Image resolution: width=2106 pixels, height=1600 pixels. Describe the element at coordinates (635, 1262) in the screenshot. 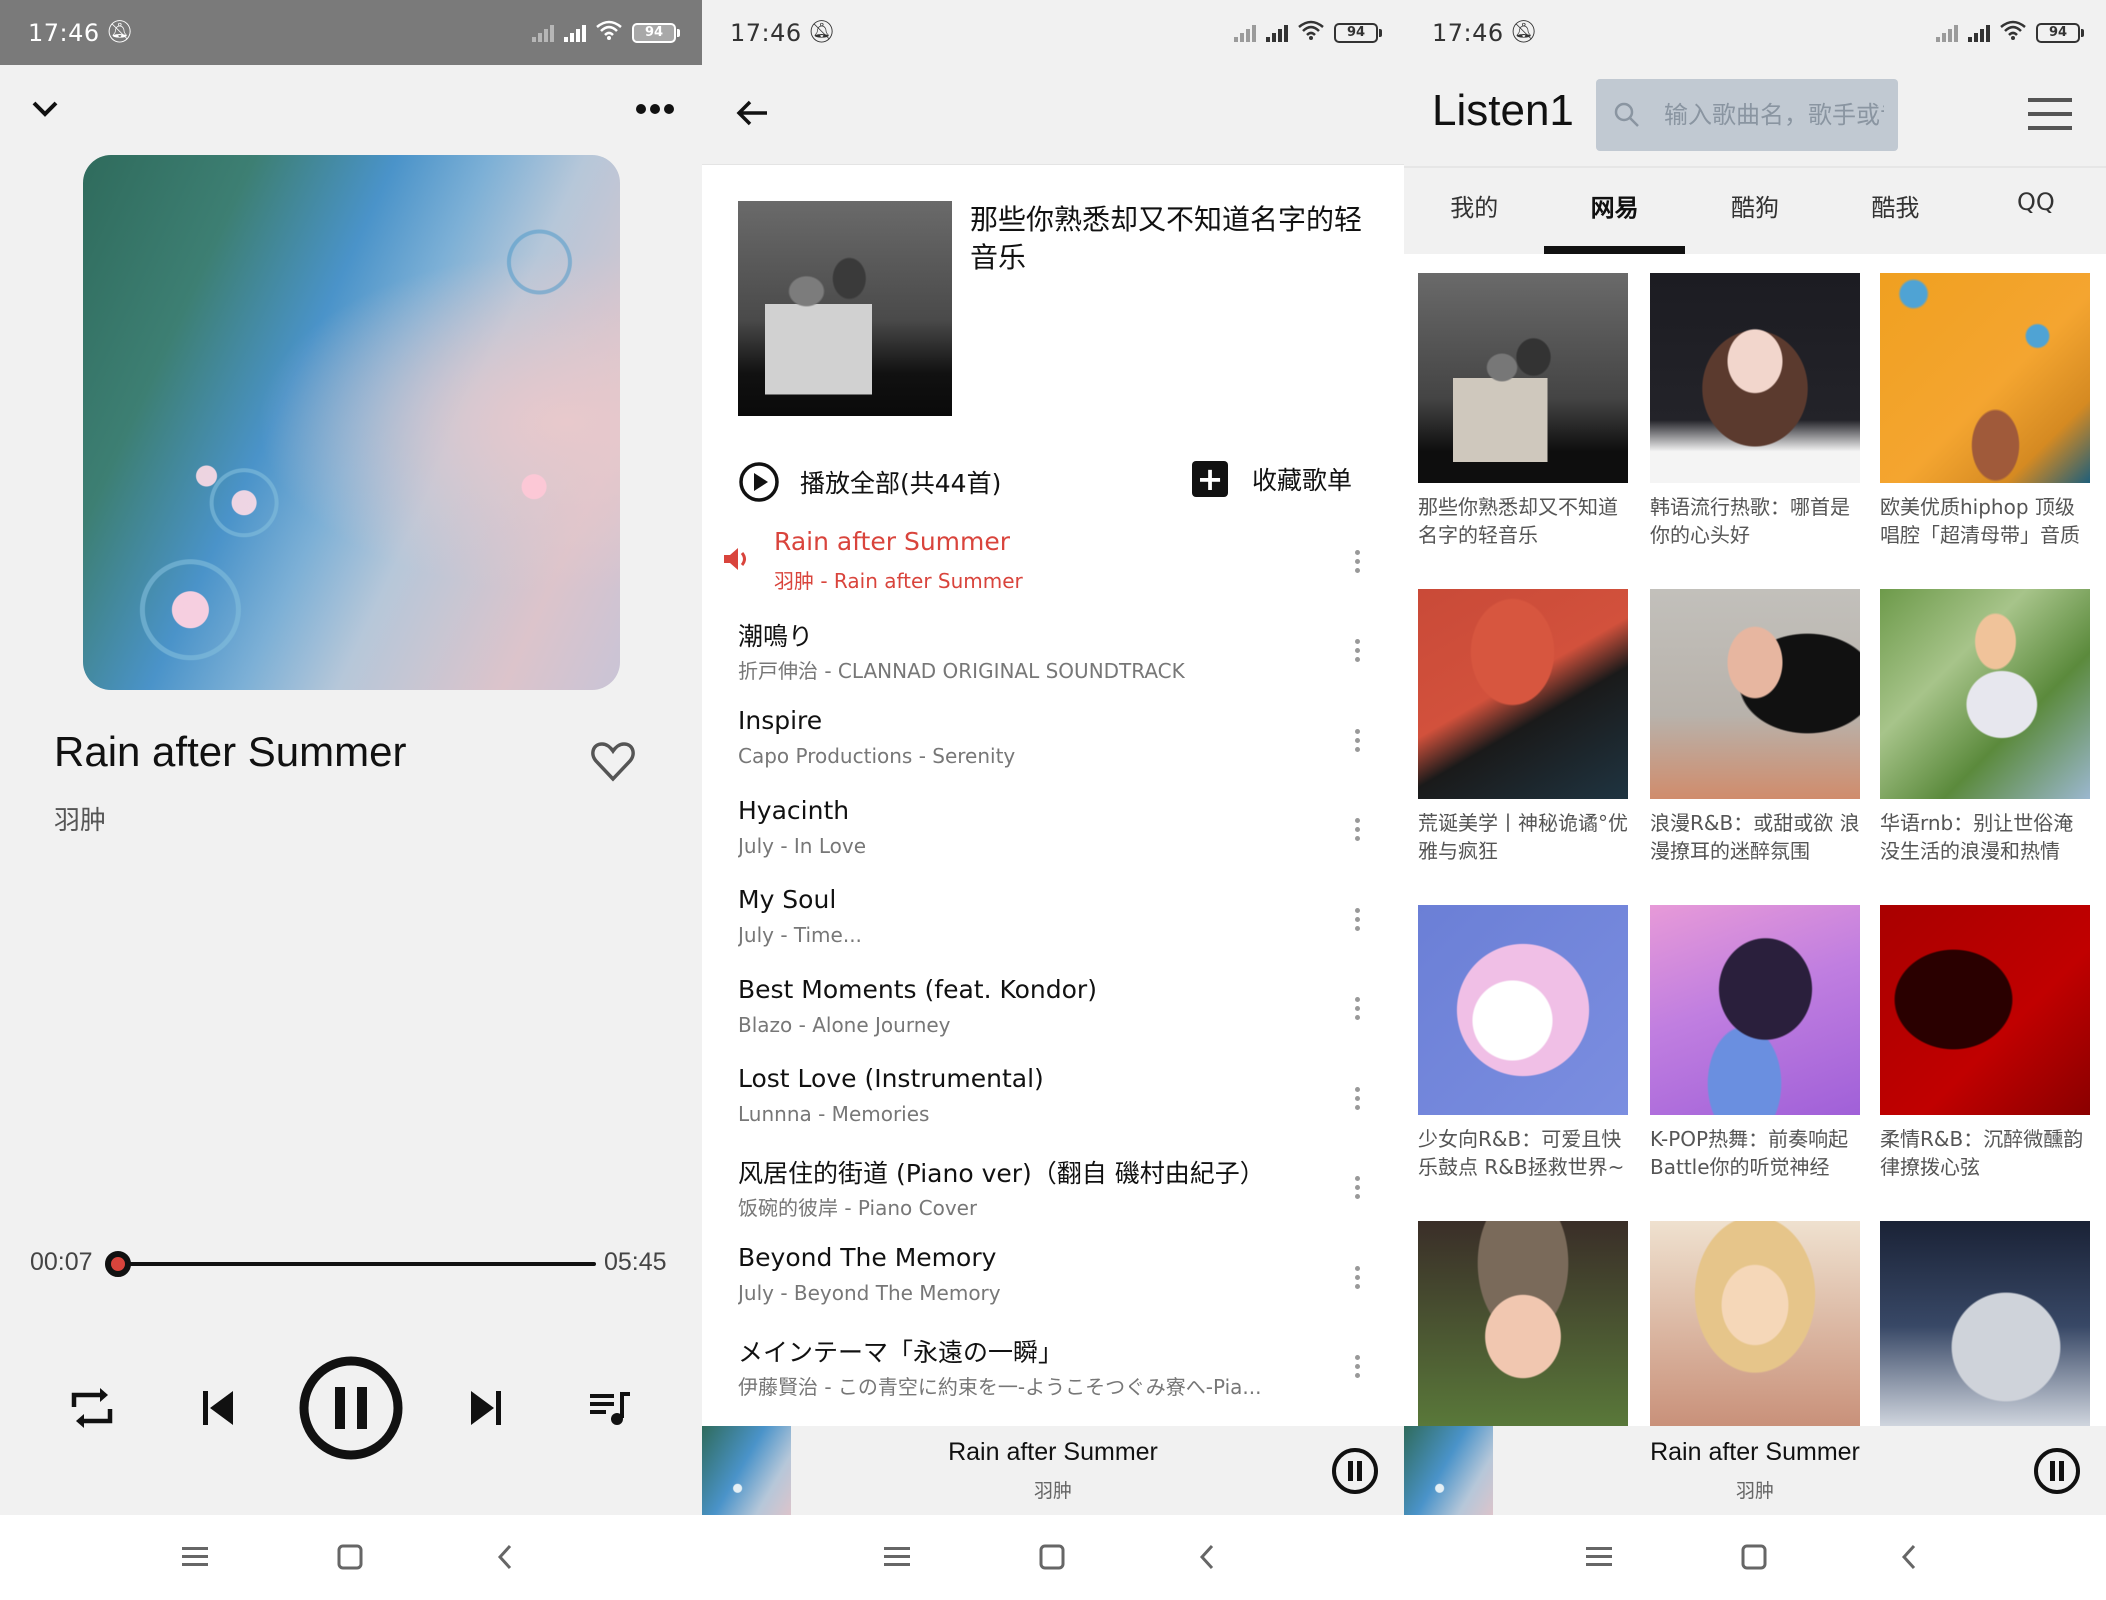

I see `total-time: 05:45` at that location.